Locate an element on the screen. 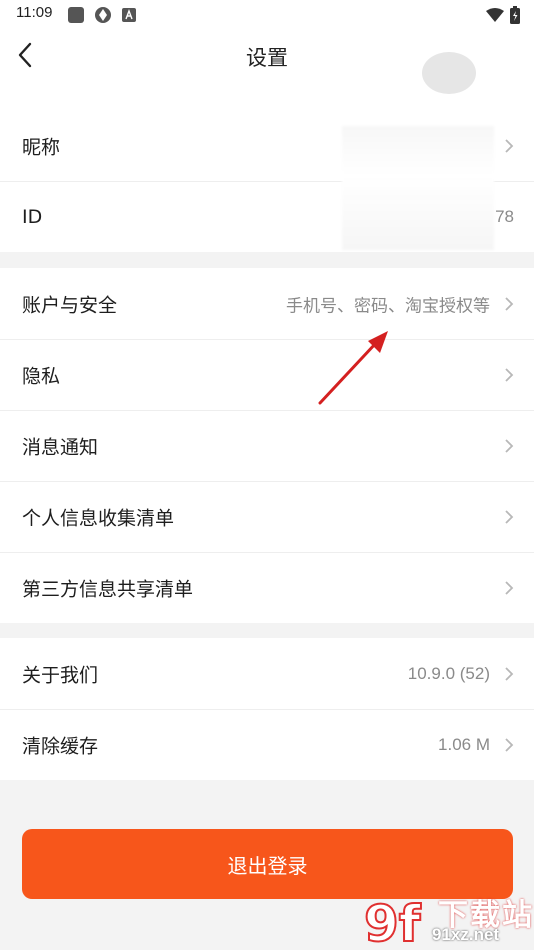  watermark-line-2: 91xz.net is located at coordinates (466, 934).